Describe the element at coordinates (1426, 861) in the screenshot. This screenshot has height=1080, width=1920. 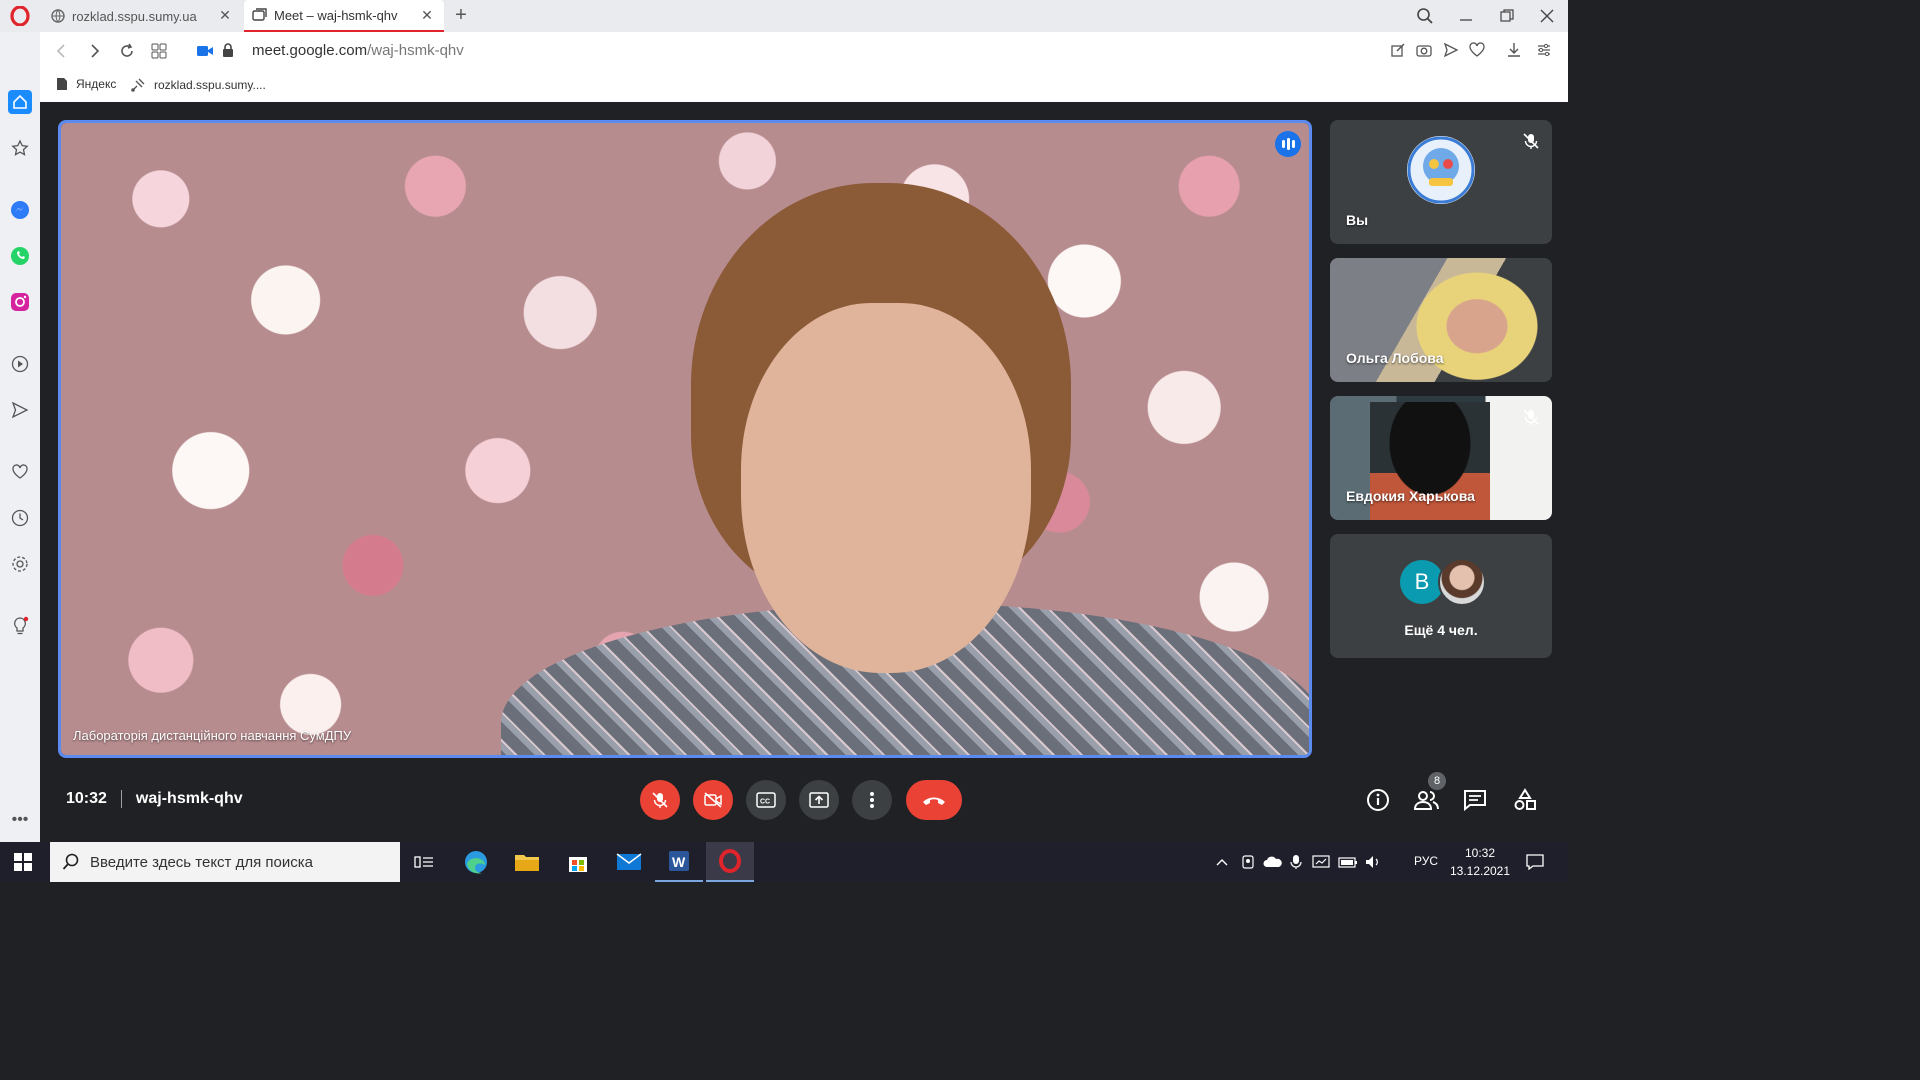
I see `input-language: РУС` at that location.